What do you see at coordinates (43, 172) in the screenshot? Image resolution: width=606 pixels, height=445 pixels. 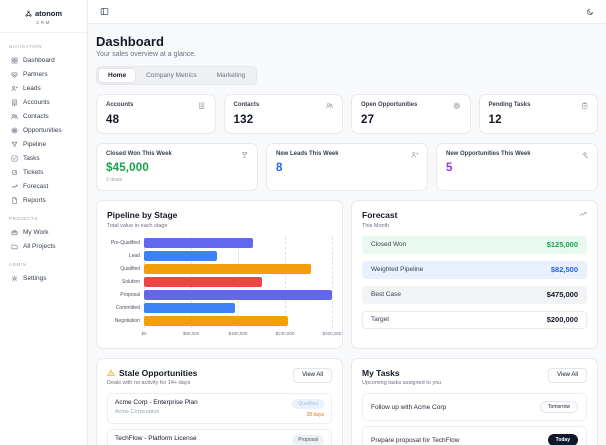 I see `sidebar-item-tickets: Tickets` at bounding box center [43, 172].